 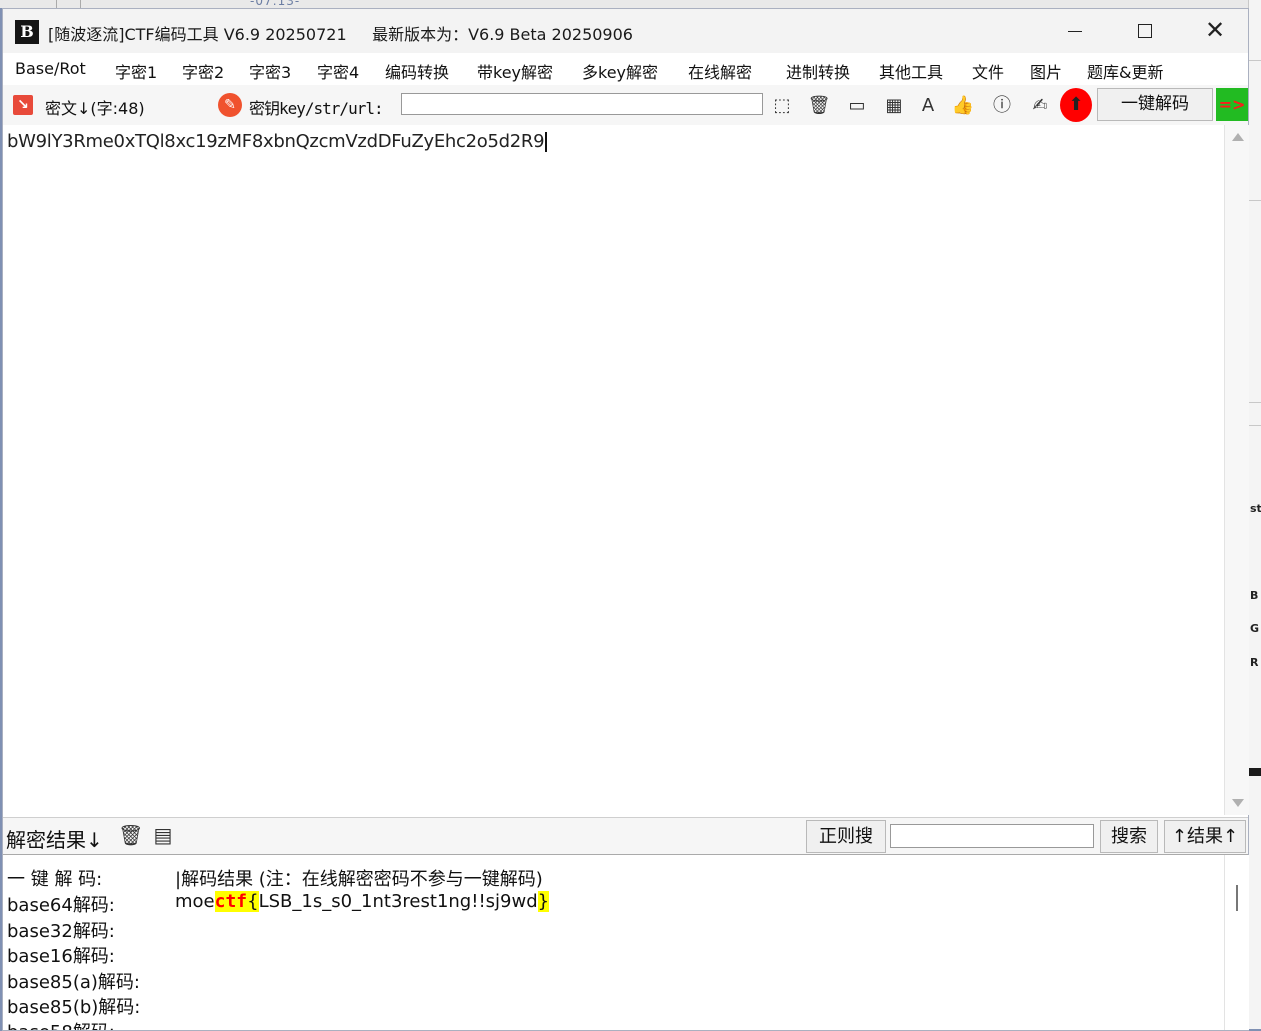 I want to click on result-row: base58解码:, so click(x=612, y=1024).